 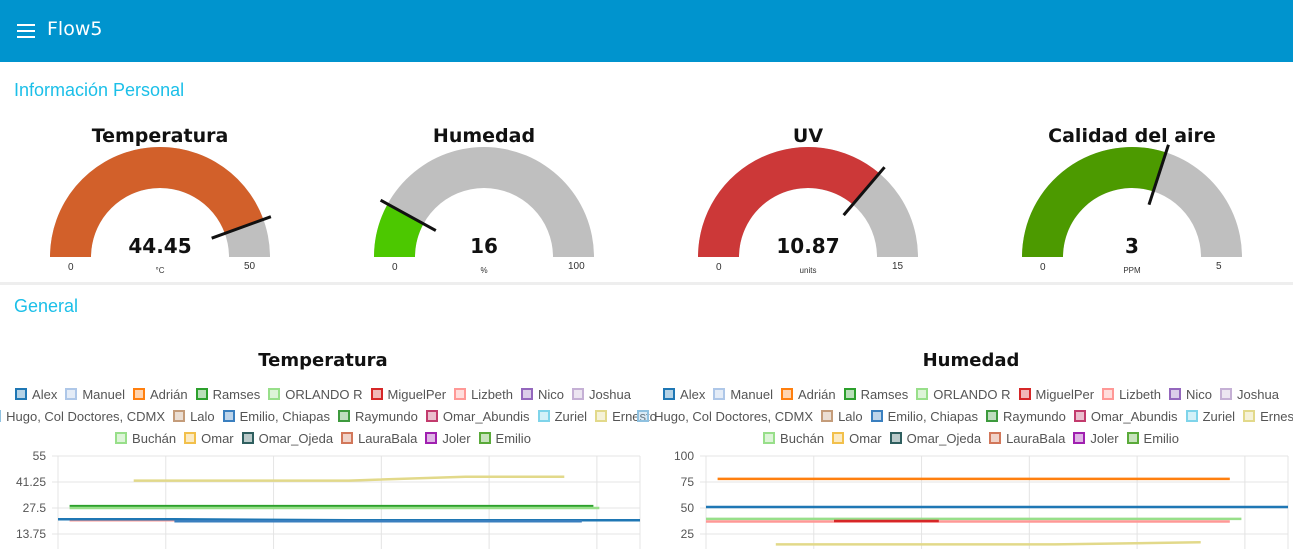 What do you see at coordinates (160, 246) in the screenshot?
I see `gauge-value: 44.45` at bounding box center [160, 246].